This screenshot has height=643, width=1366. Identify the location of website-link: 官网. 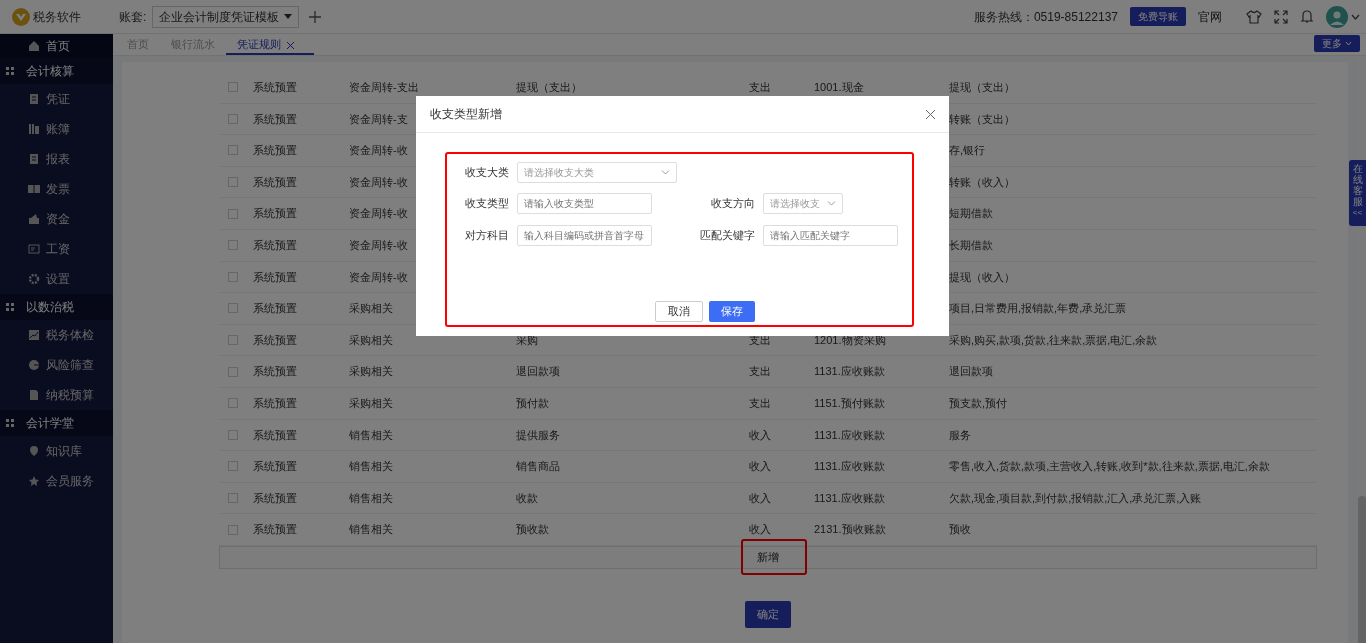
(1210, 16).